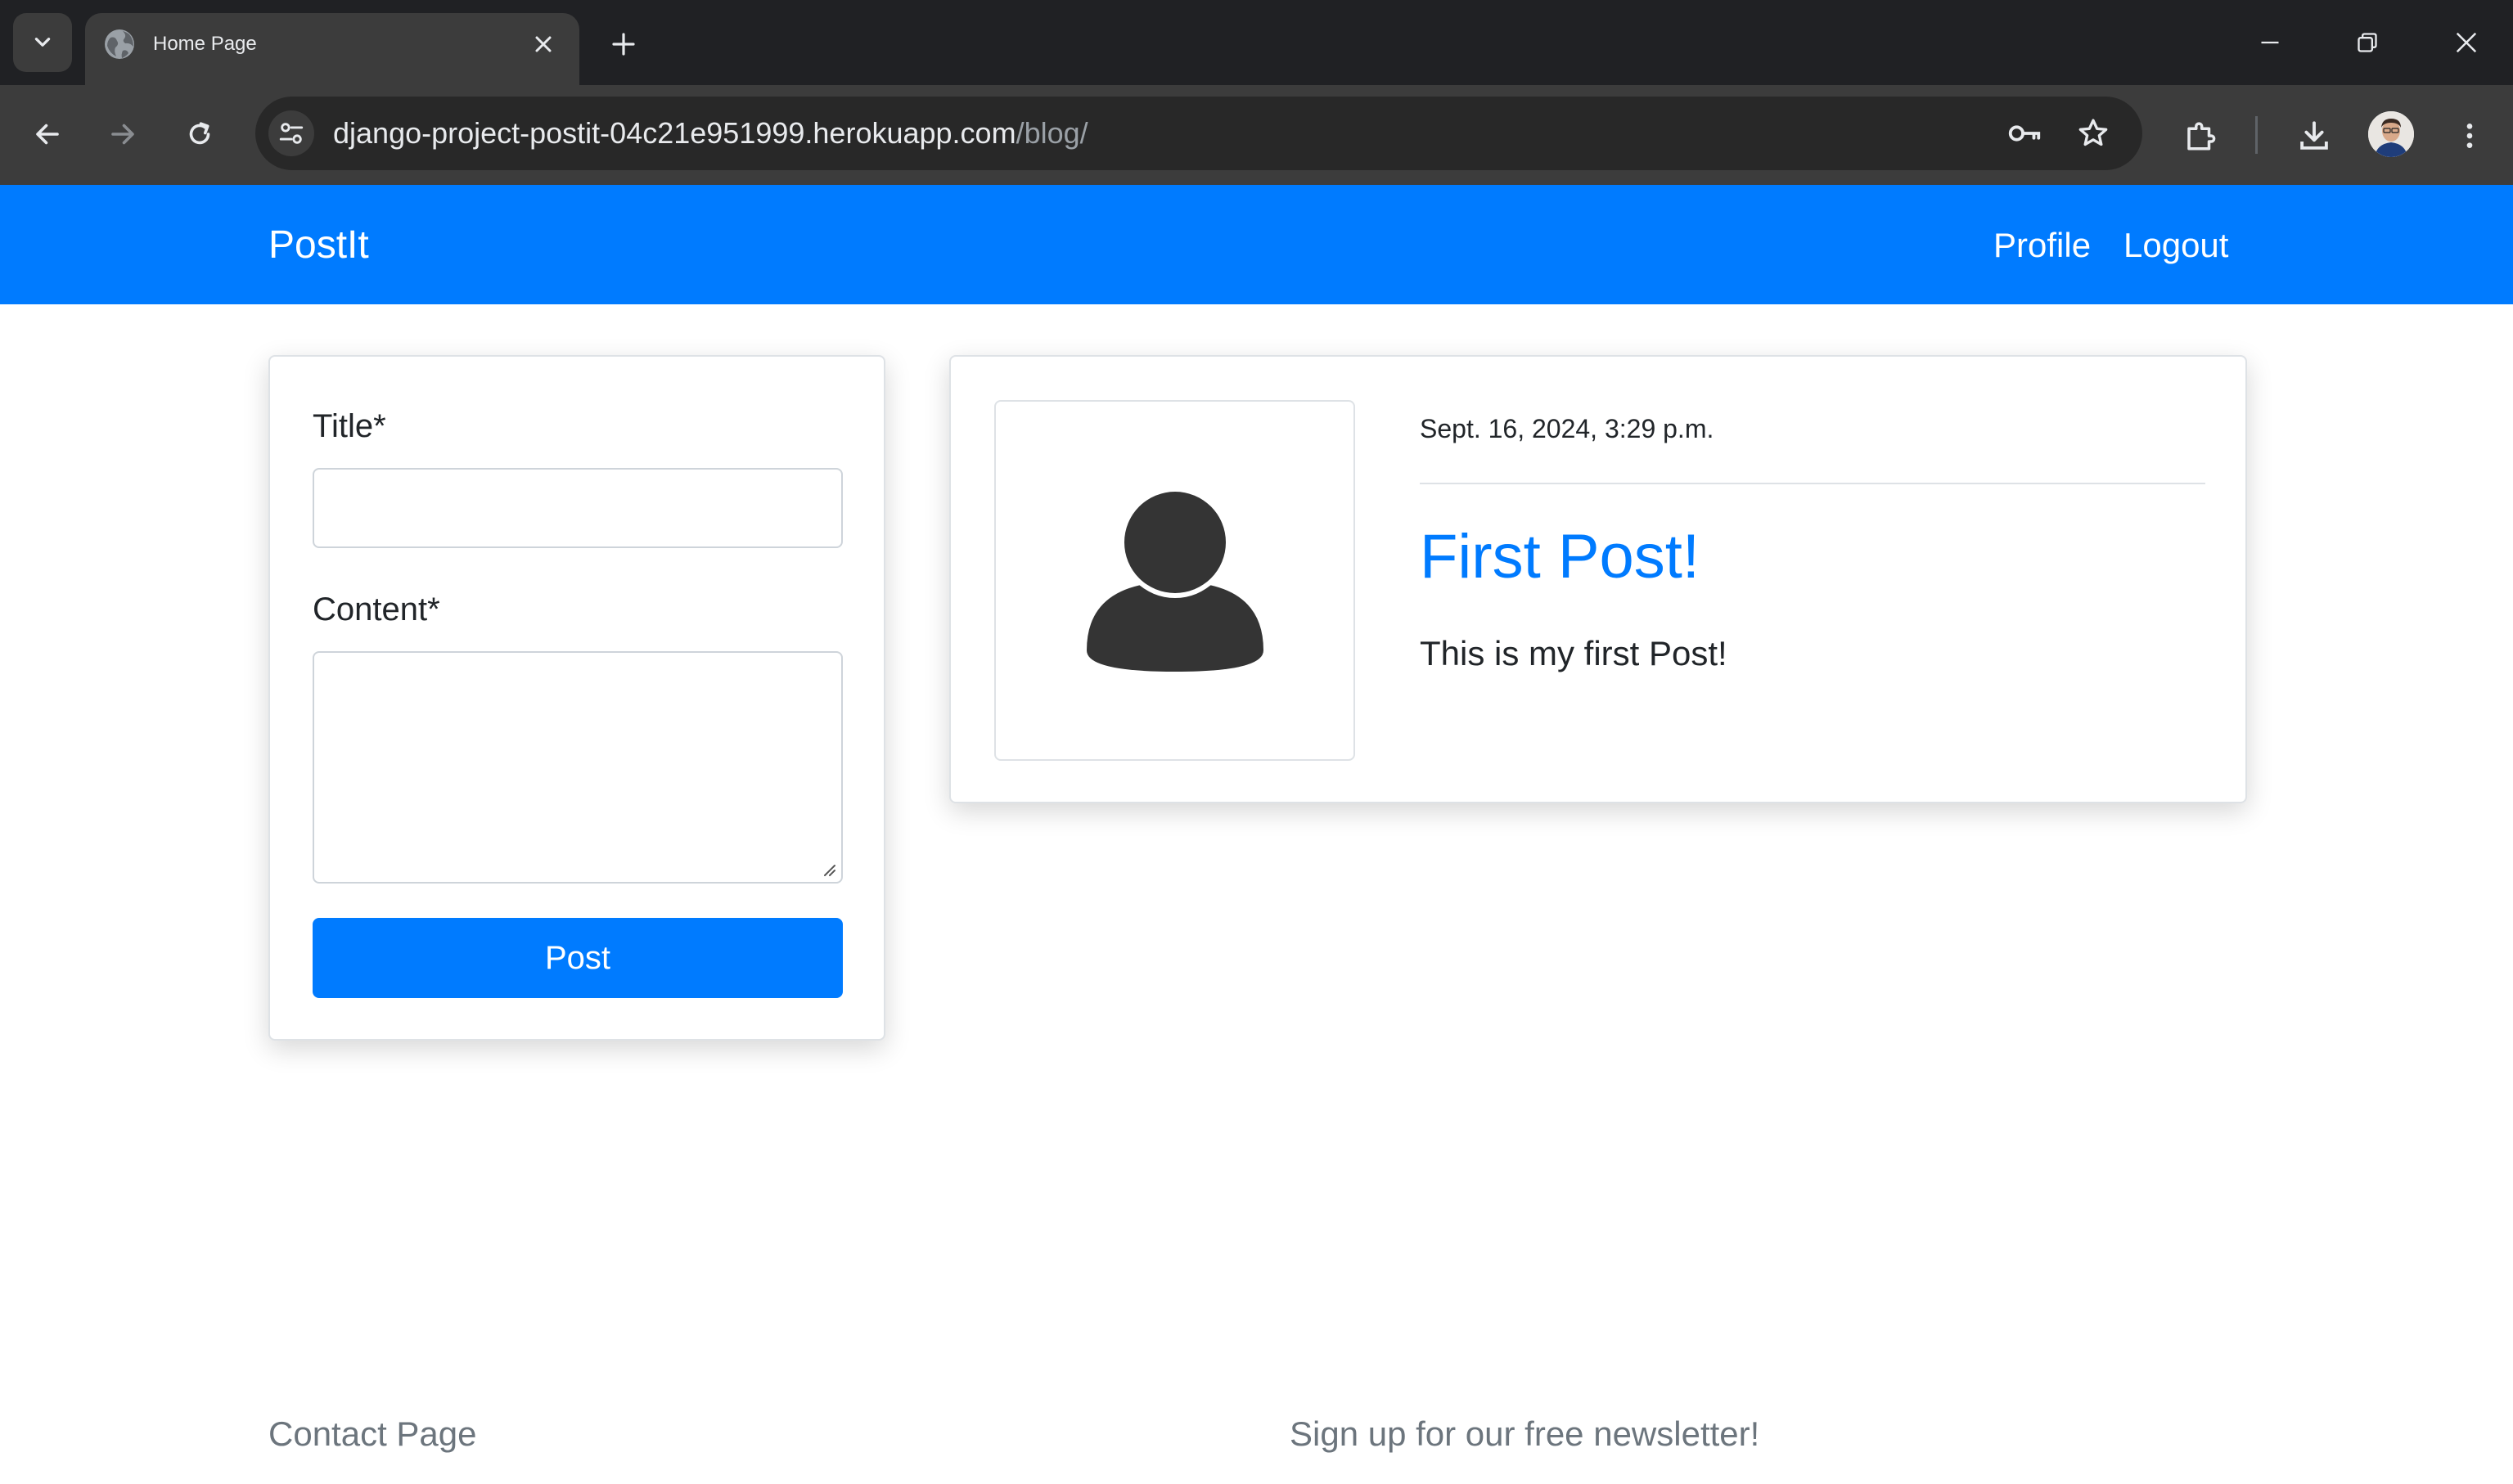 Image resolution: width=2513 pixels, height=1484 pixels. Describe the element at coordinates (578, 508) in the screenshot. I see `title-input` at that location.